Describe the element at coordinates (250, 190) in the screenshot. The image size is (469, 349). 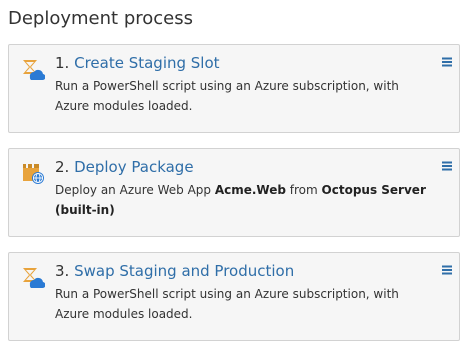
I see `package-name: Acme.Web` at that location.